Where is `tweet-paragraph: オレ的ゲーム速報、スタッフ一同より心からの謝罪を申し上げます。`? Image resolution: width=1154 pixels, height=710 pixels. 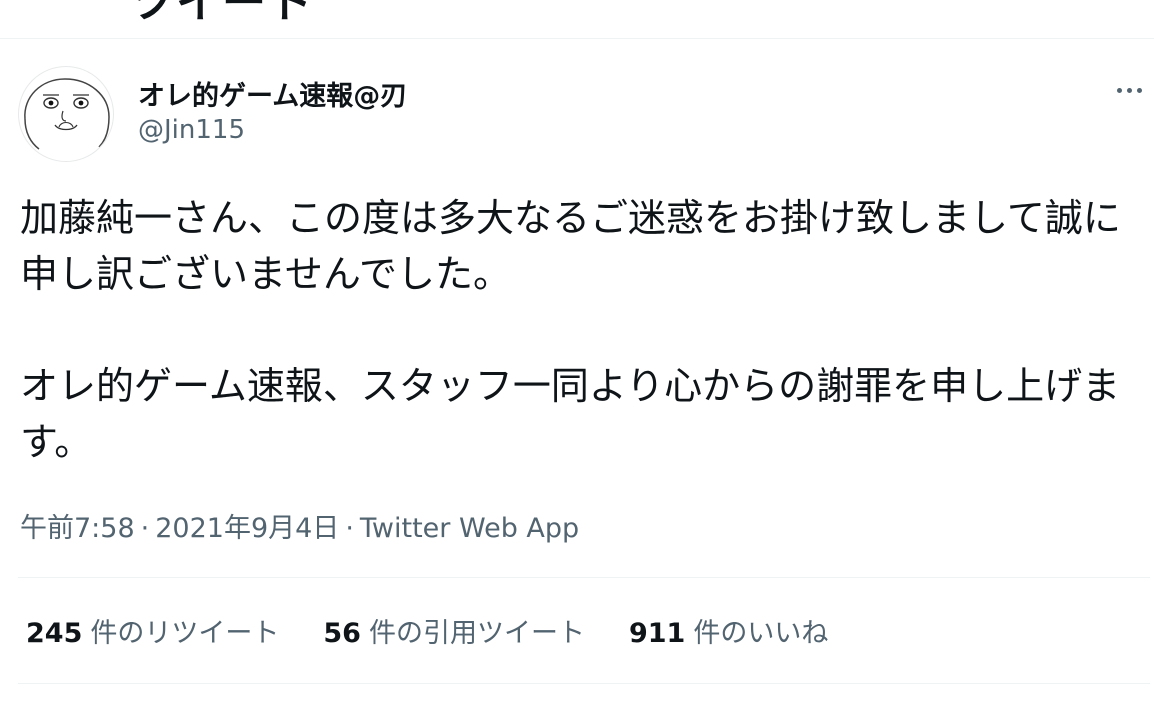
tweet-paragraph: オレ的ゲーム速報、スタッフ一同より心からの謝罪を申し上げます。 is located at coordinates (570, 414).